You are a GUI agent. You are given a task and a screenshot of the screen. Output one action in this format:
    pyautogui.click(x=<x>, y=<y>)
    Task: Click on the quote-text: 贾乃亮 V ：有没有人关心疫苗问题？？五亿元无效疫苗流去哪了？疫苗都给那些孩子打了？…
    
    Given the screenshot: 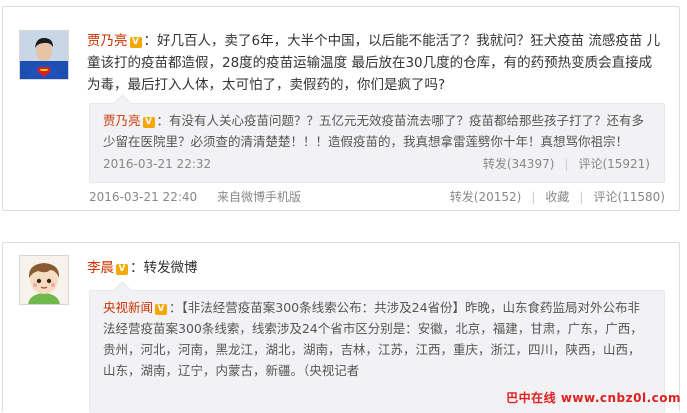 What is the action you would take?
    pyautogui.click(x=376, y=131)
    